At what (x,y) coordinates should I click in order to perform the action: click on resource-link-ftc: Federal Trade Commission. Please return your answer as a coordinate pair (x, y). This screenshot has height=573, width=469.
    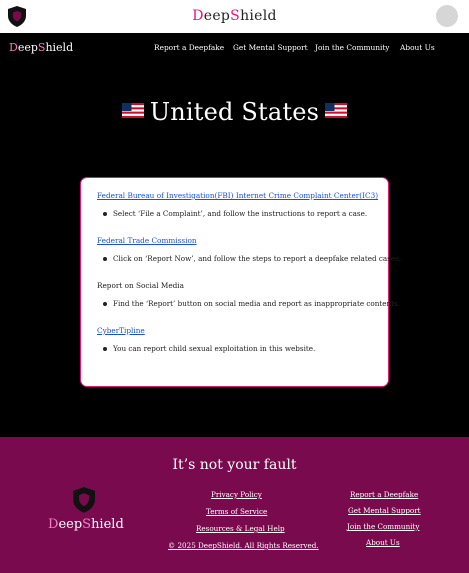
    Looking at the image, I should click on (249, 240).